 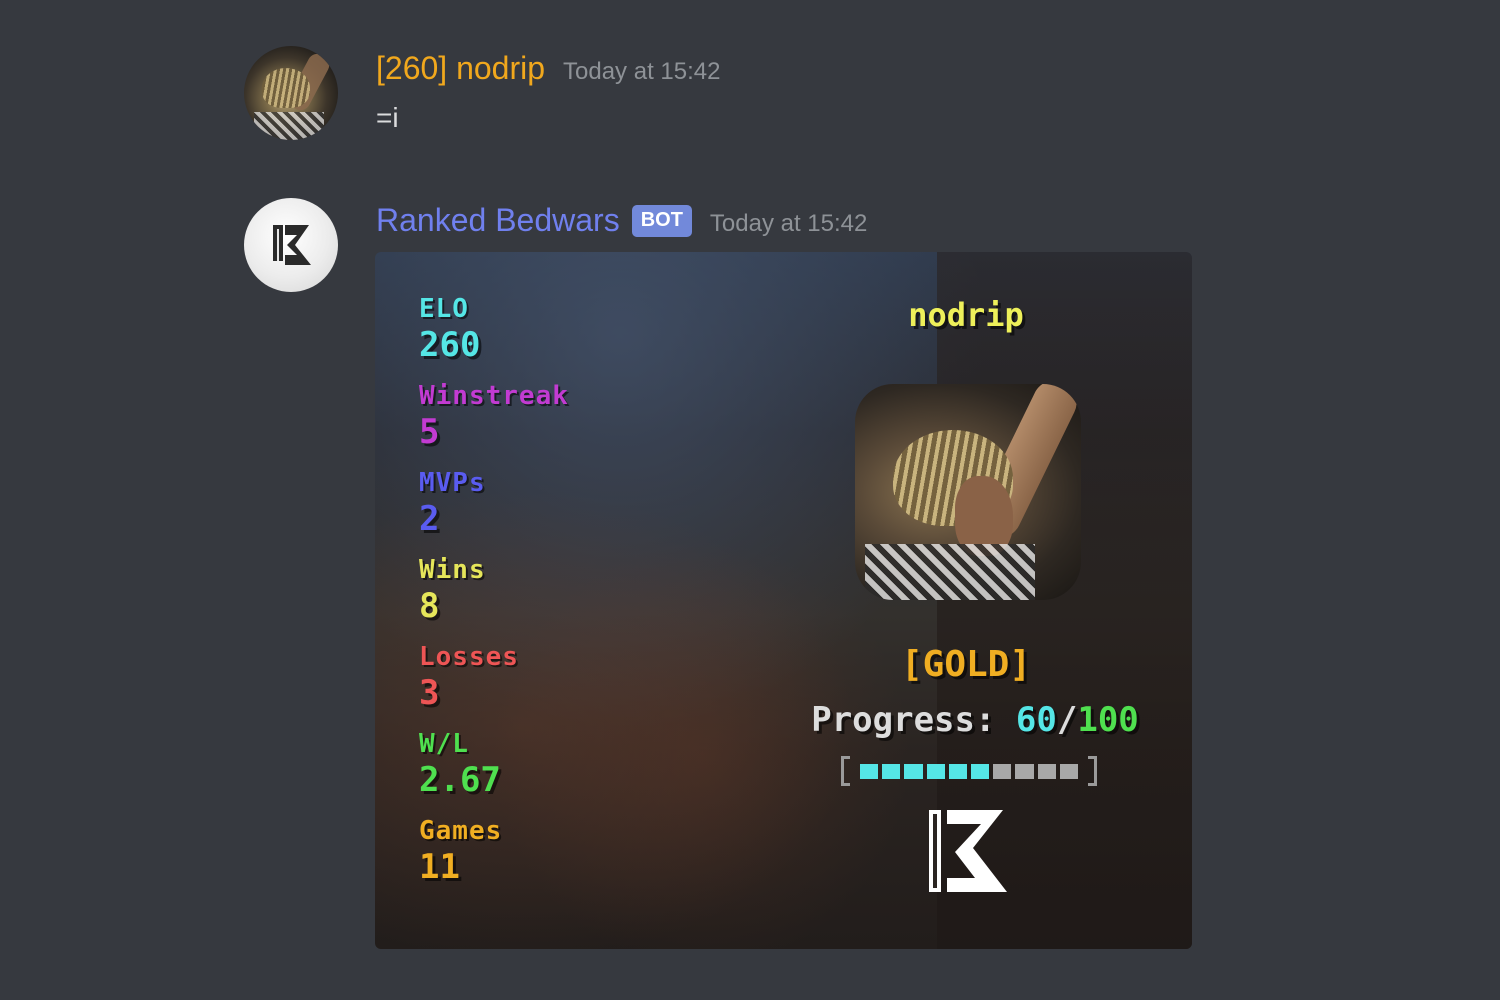 I want to click on stats-list: ELO 260 Winstreak 5 MVPs 2 Wins 8 Losses, so click(x=494, y=596).